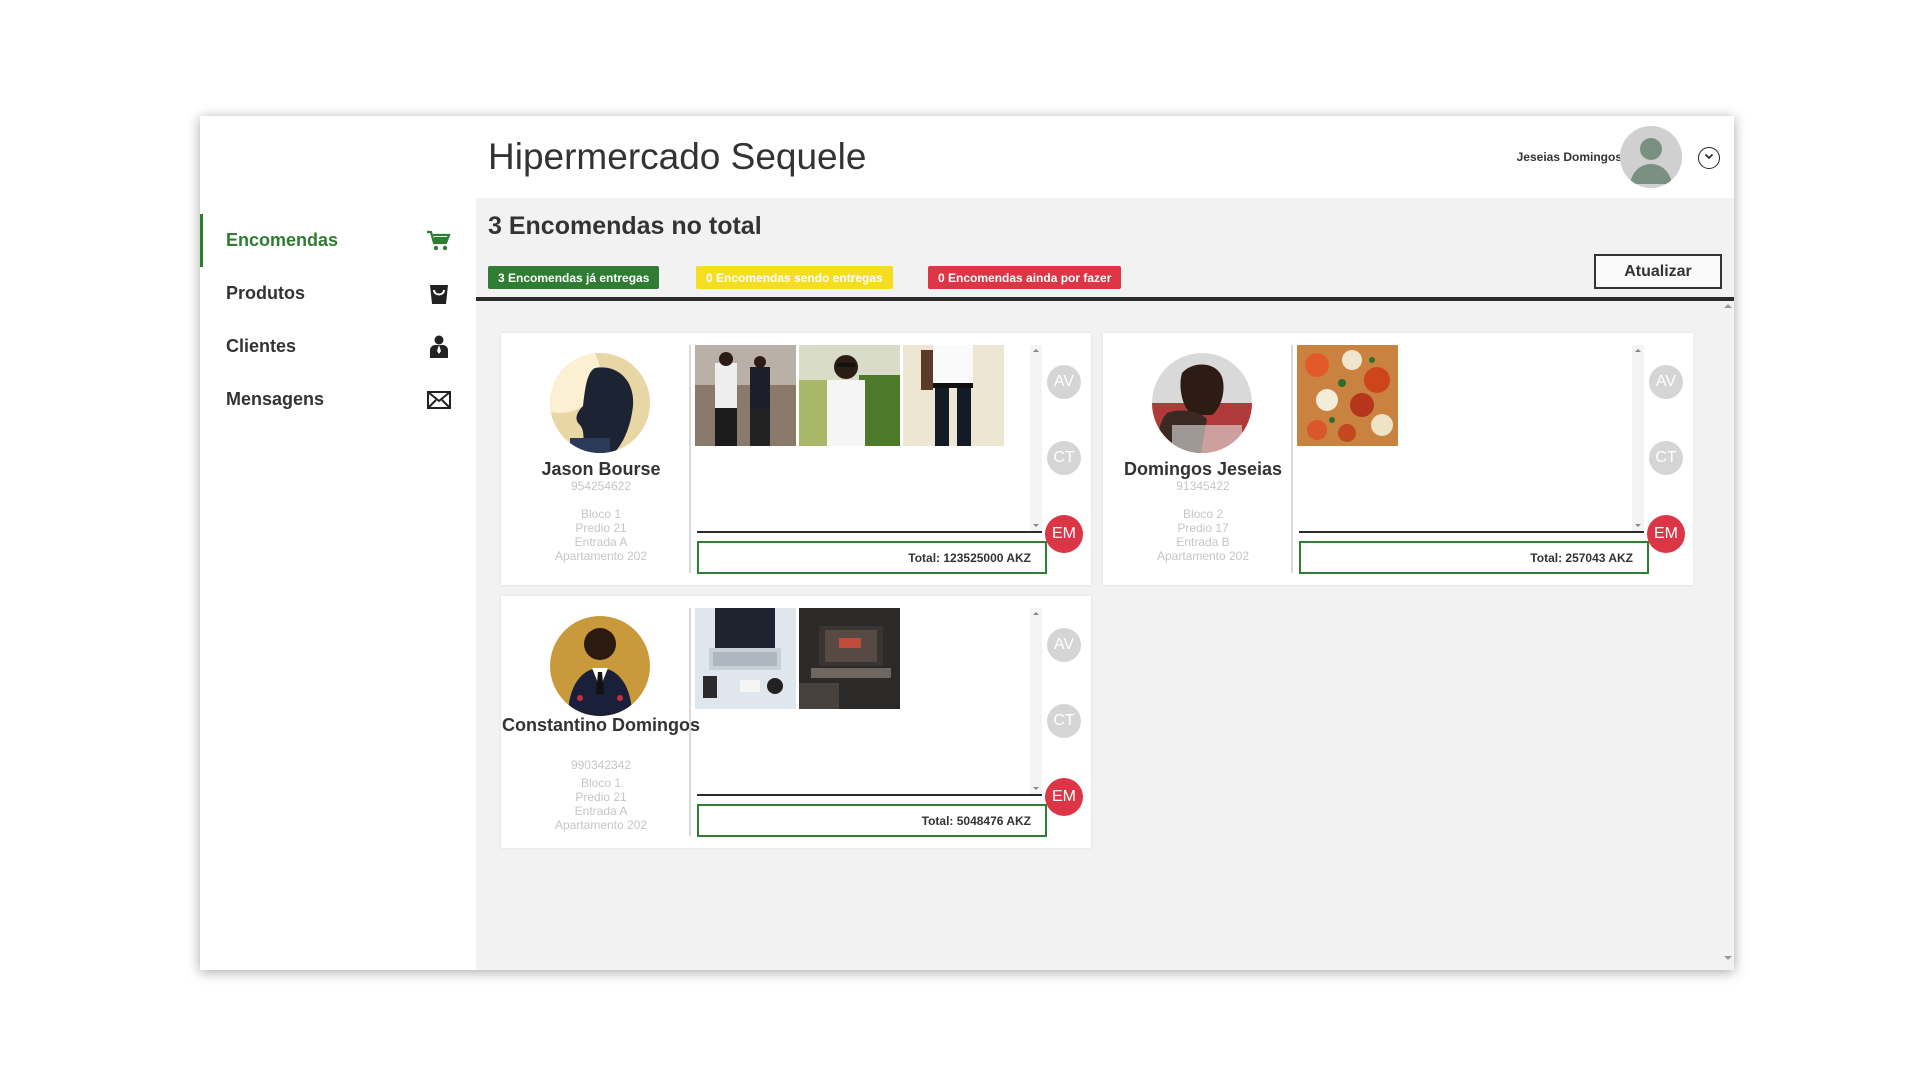 The width and height of the screenshot is (1920, 1080). Describe the element at coordinates (338, 543) in the screenshot. I see `sidebar: Encomendas Produtos Clientes Mensagens` at that location.